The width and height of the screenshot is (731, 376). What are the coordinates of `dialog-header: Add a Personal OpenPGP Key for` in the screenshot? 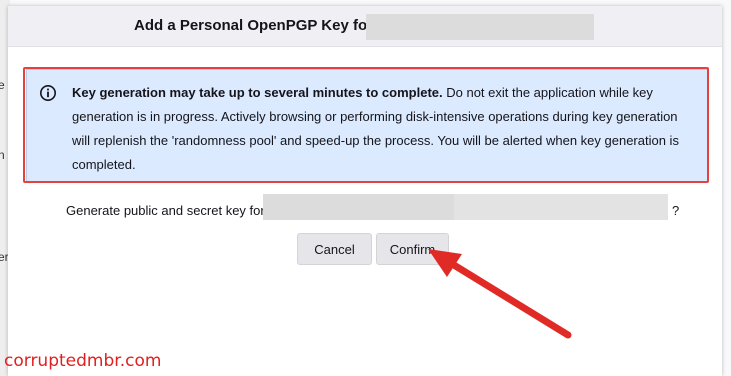 It's located at (365, 26).